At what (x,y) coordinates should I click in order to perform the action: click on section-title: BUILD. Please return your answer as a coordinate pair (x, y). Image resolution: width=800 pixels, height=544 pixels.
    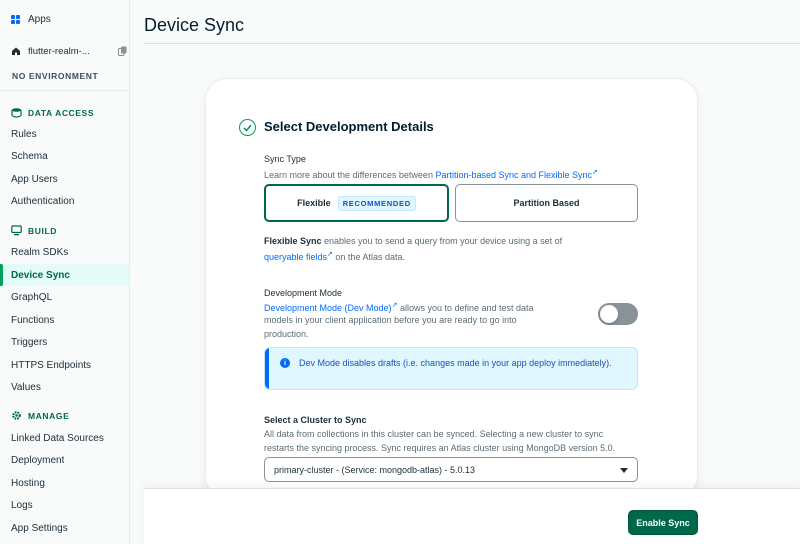
    Looking at the image, I should click on (42, 230).